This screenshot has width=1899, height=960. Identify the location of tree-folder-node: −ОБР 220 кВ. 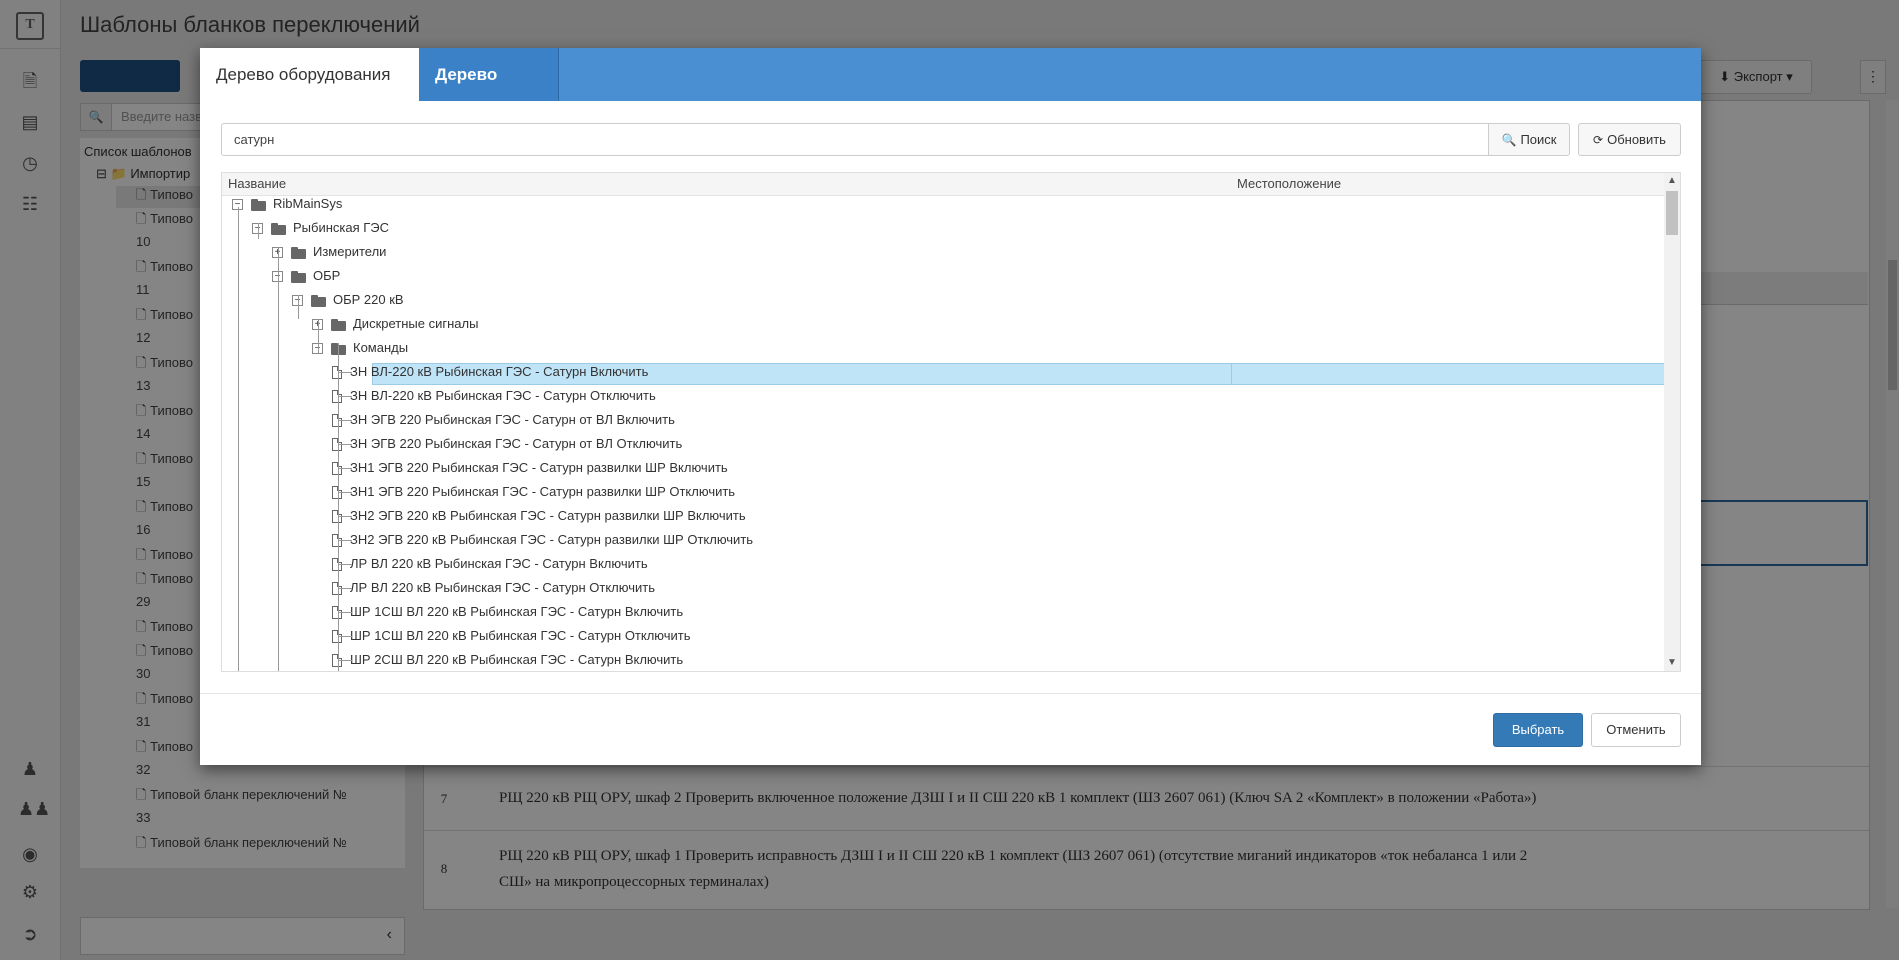
(348, 300).